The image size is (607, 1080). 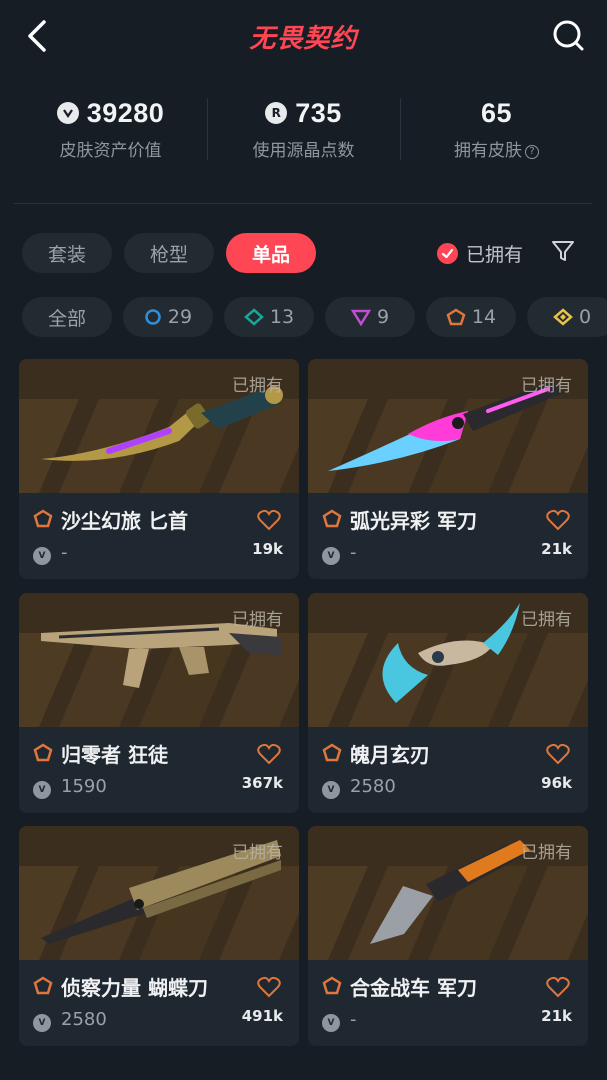 What do you see at coordinates (488, 151) in the screenshot?
I see `owned-skins-label: 拥有皮肤` at bounding box center [488, 151].